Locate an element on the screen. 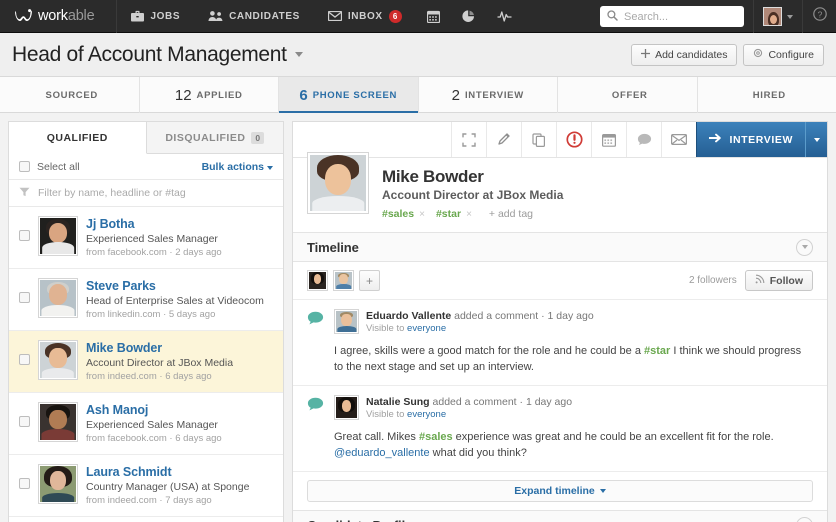  comment-visibility: Visible to everyone is located at coordinates (469, 415).